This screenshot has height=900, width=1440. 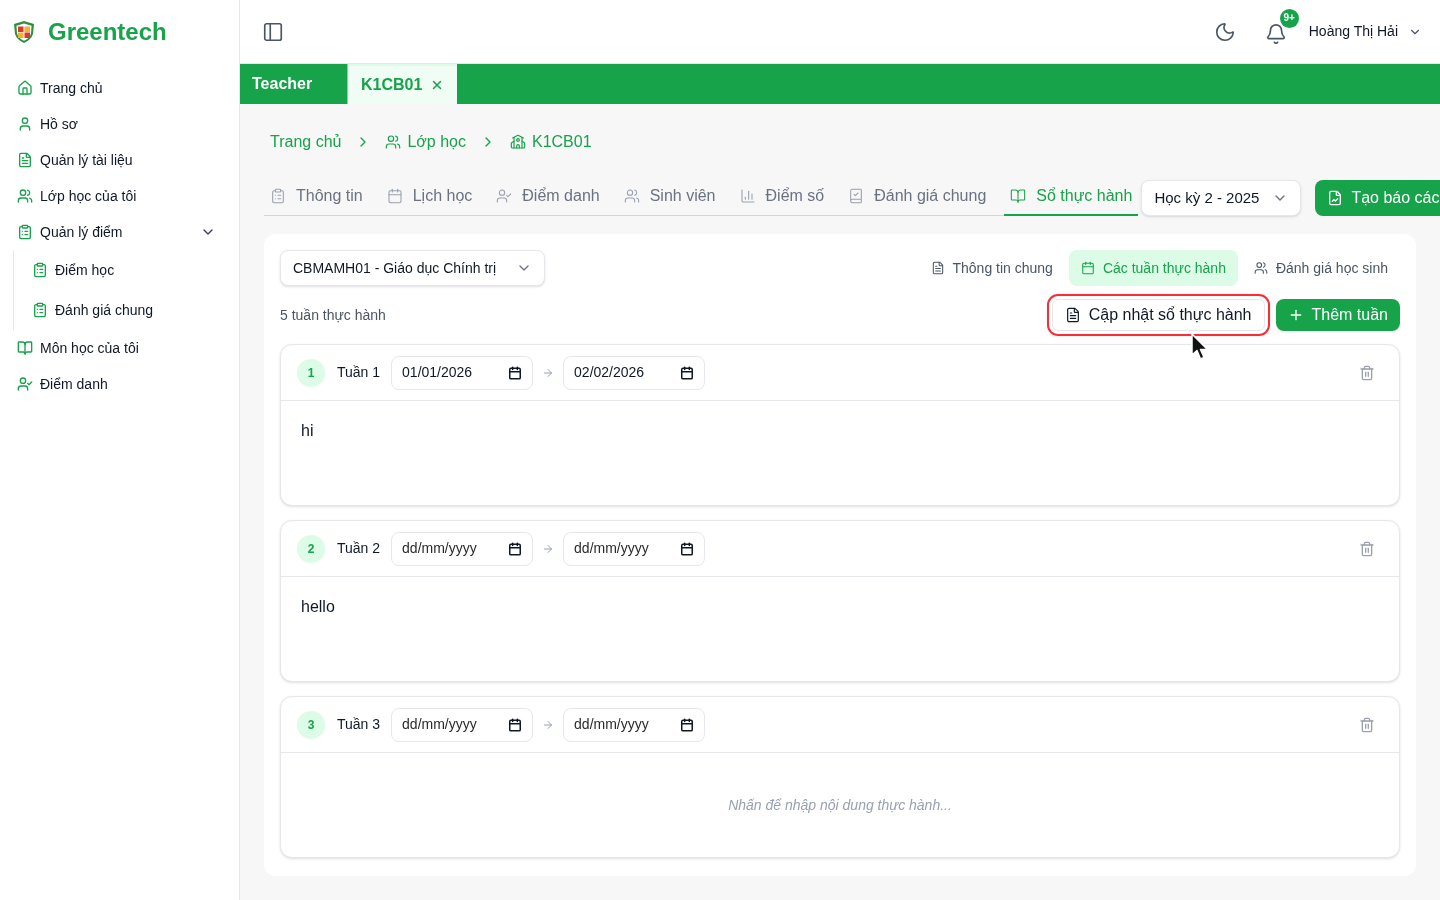 I want to click on house-icon, so click(x=25, y=88).